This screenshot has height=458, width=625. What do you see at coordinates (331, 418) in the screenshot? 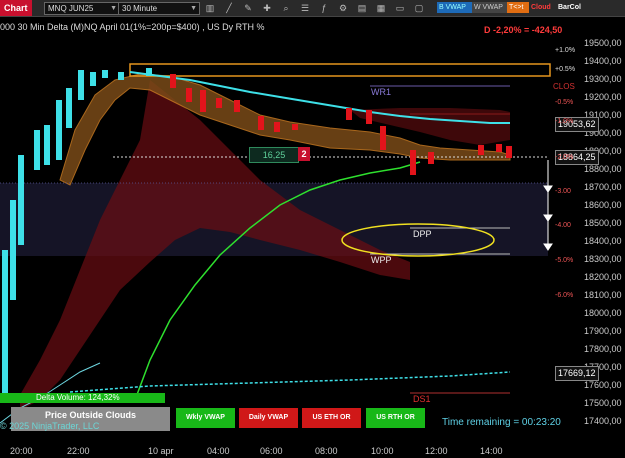
I see `us-eth-or-button: US ETH OR` at bounding box center [331, 418].